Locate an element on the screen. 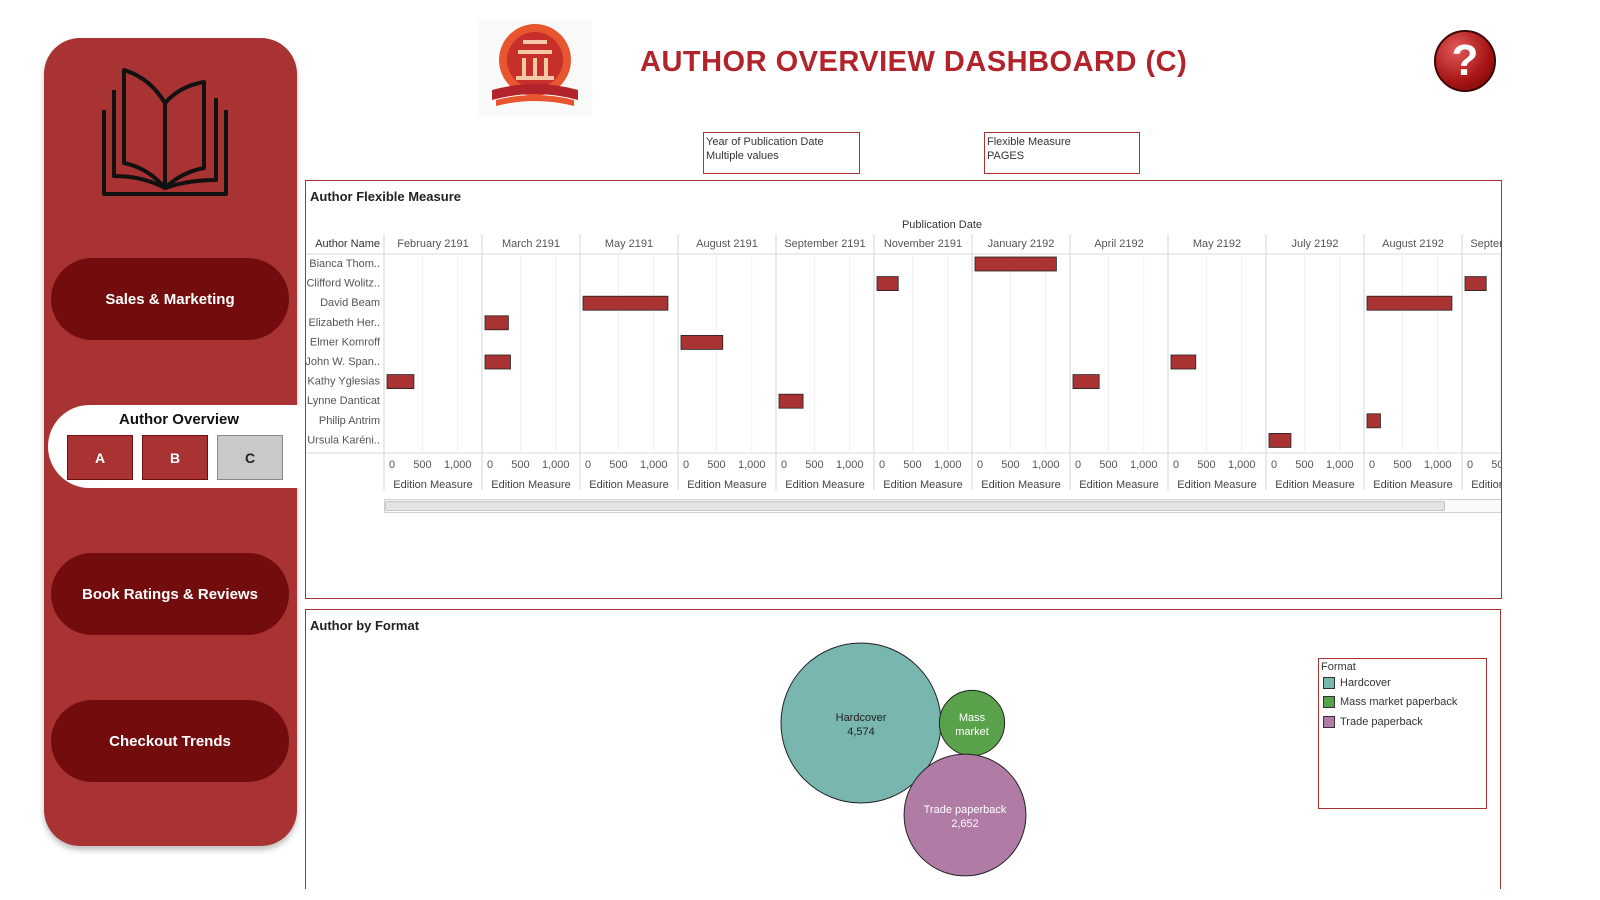 This screenshot has width=1600, height=900. bubble-label-trade-paperback: Trade paperback is located at coordinates (965, 810).